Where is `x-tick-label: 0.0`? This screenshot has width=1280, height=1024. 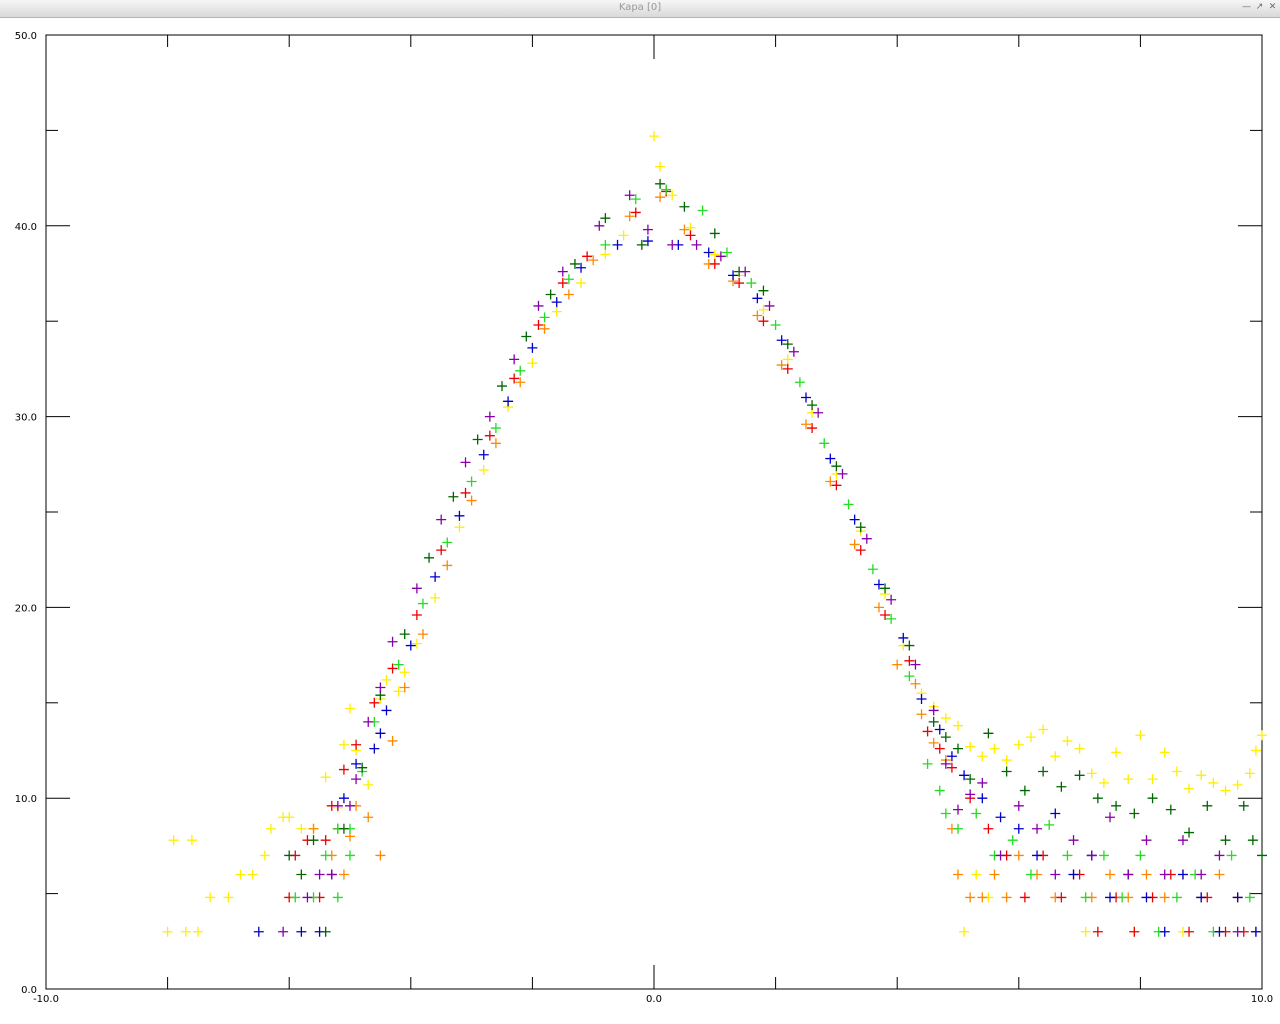
x-tick-label: 0.0 is located at coordinates (654, 999).